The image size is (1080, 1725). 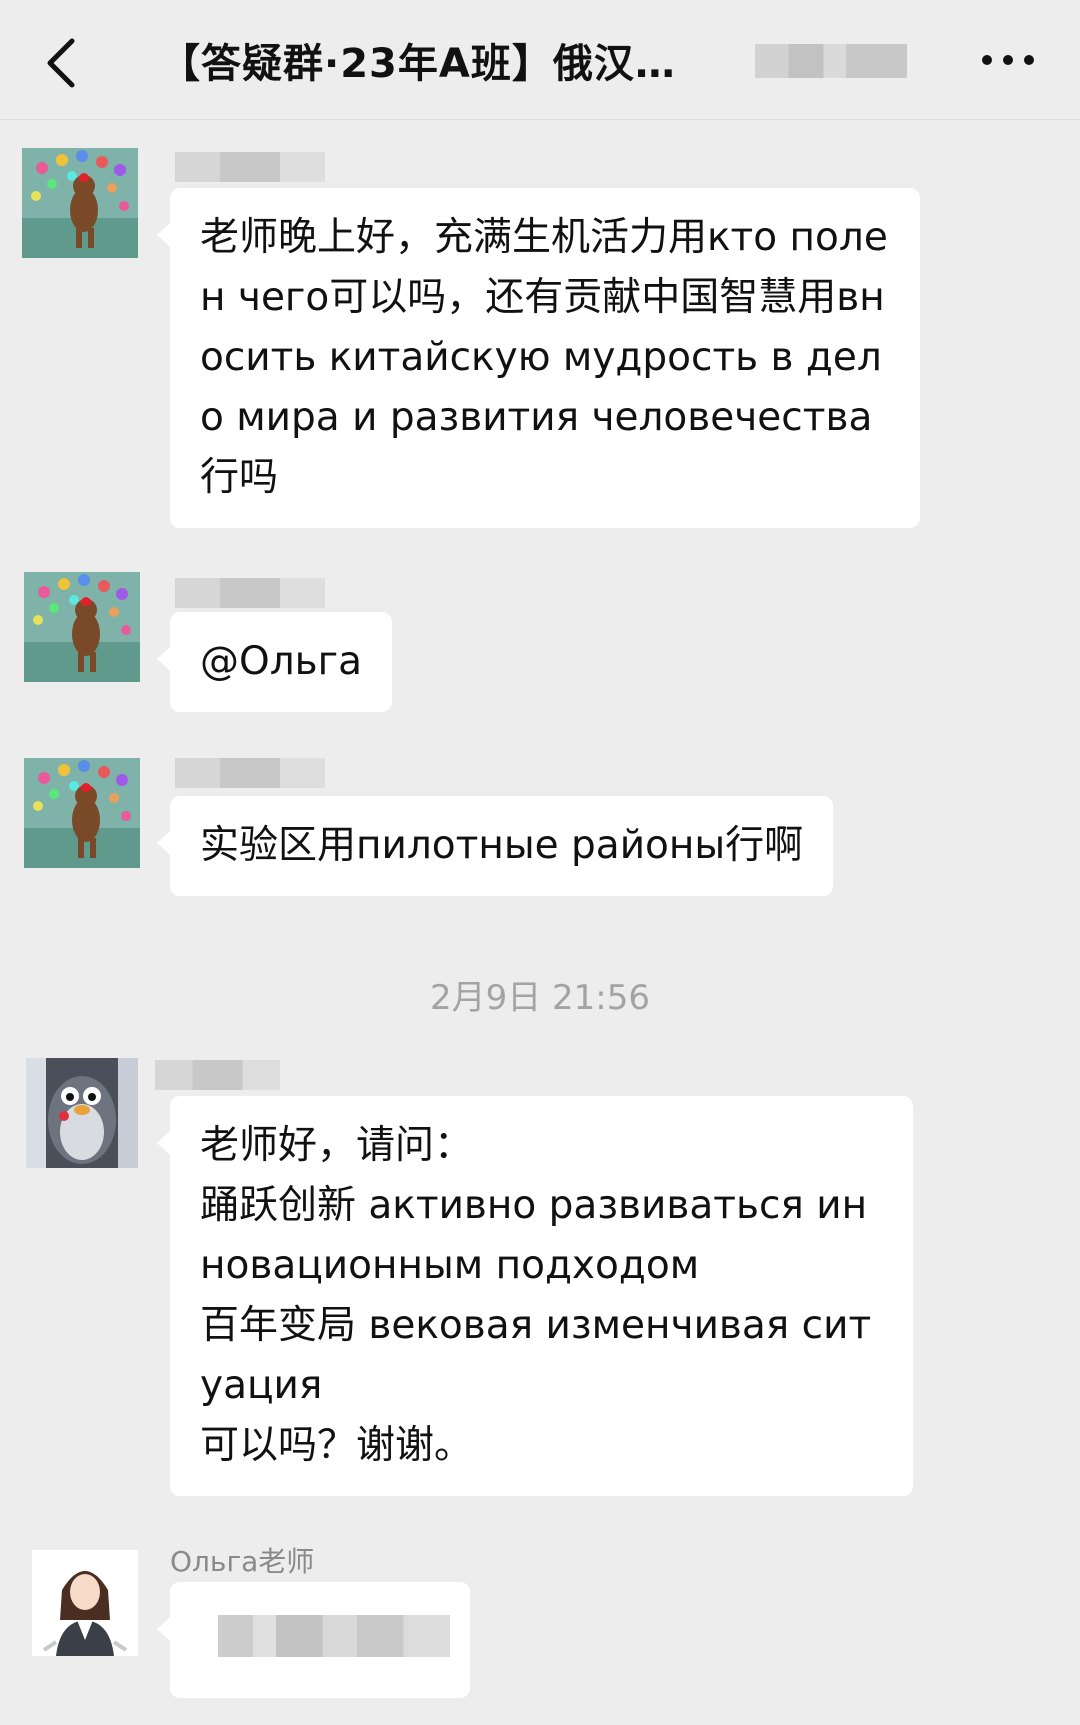 I want to click on message-bubble: @Ольга, so click(x=274, y=662).